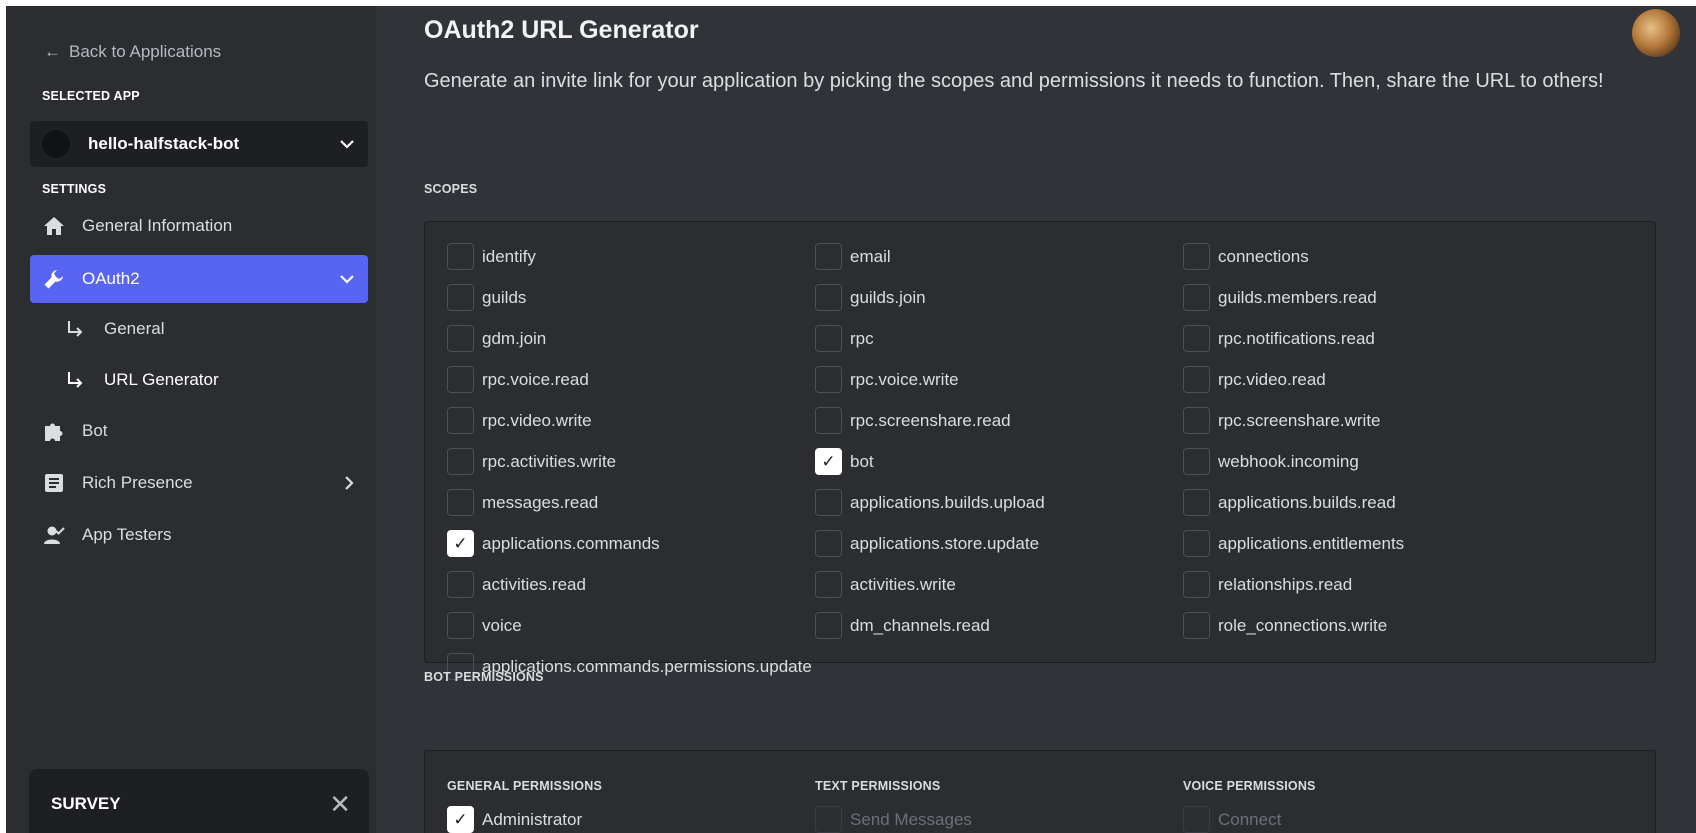 The height and width of the screenshot is (833, 1696). What do you see at coordinates (631, 461) in the screenshot?
I see `scope-option: rpc.activities.write` at bounding box center [631, 461].